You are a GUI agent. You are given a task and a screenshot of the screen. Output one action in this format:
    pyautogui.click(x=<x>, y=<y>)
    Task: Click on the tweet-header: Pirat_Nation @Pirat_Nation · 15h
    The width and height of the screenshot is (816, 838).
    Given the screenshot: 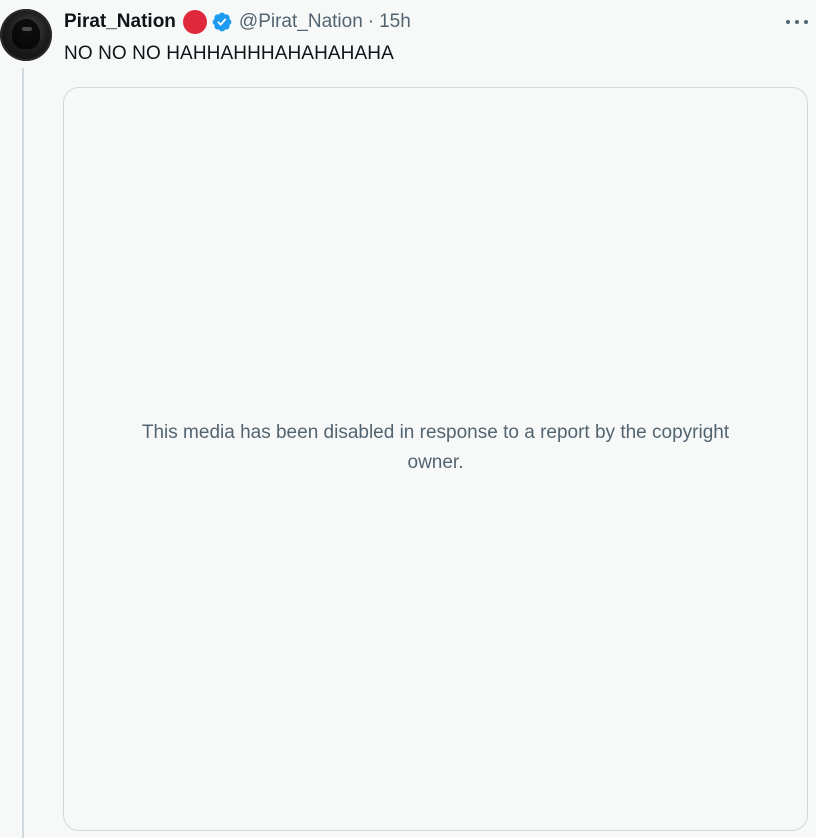 What is the action you would take?
    pyautogui.click(x=237, y=22)
    